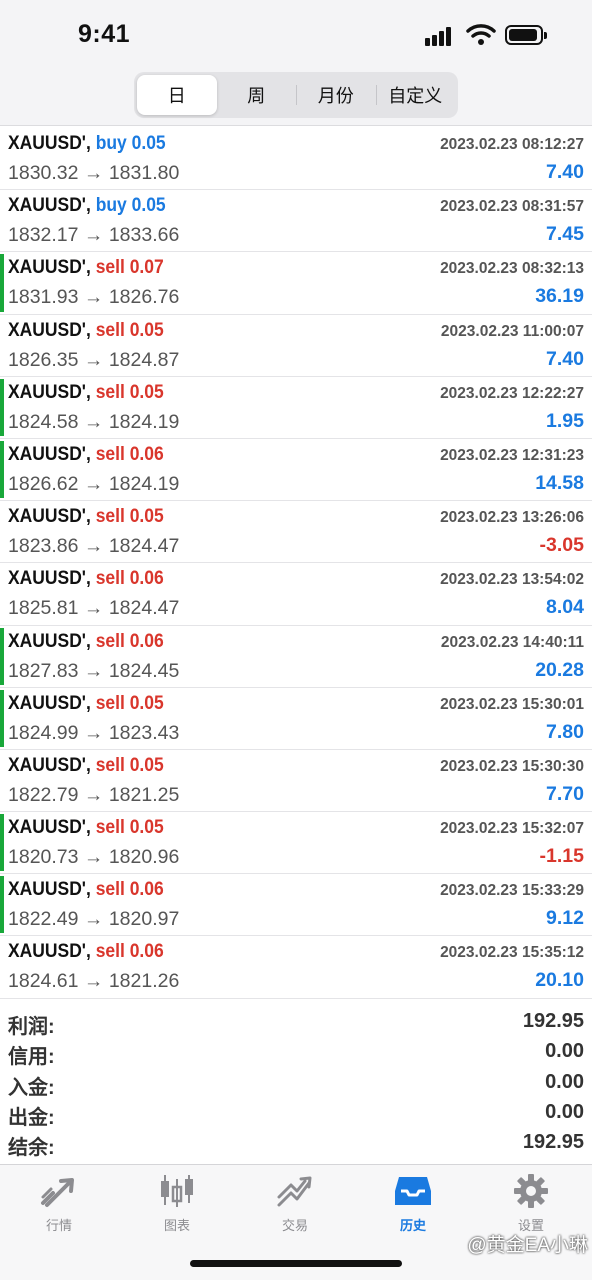  What do you see at coordinates (94, 421) in the screenshot?
I see `deal-prices: 1824.58 → 1824.19` at bounding box center [94, 421].